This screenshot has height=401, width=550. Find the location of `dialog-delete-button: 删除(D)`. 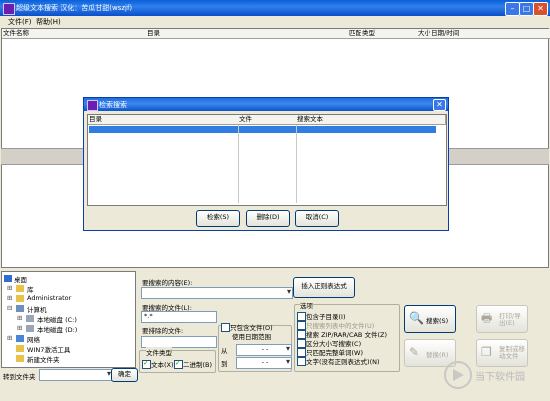

dialog-delete-button: 删除(D) is located at coordinates (268, 218).